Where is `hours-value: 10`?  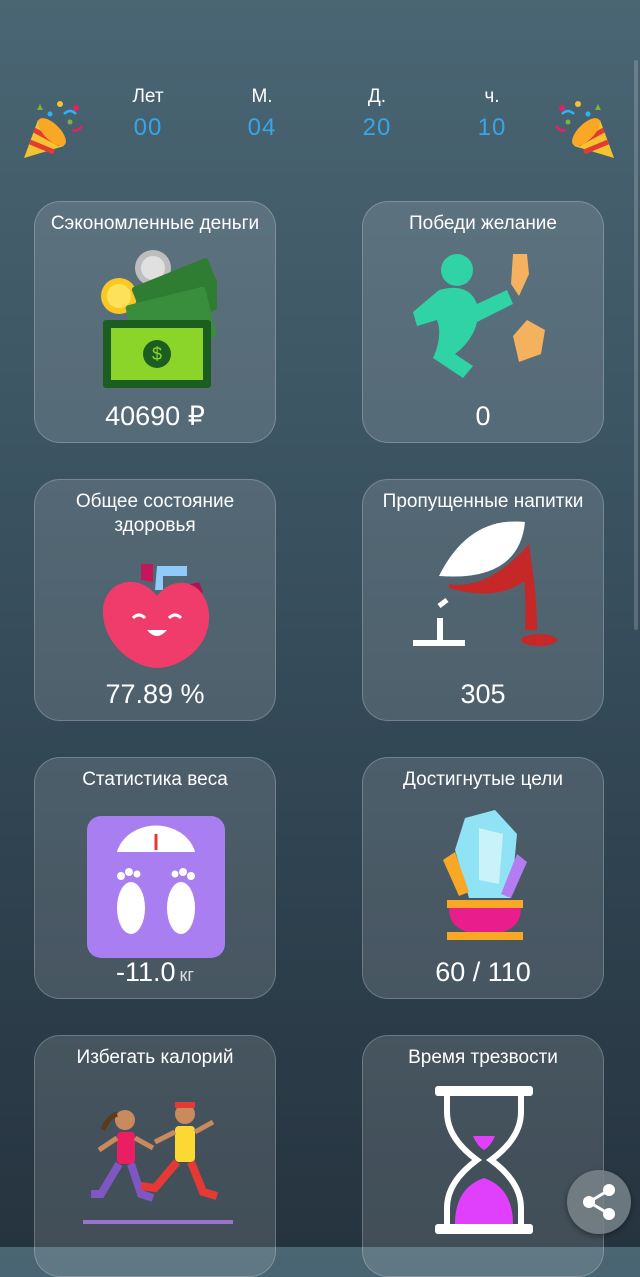 hours-value: 10 is located at coordinates (492, 127).